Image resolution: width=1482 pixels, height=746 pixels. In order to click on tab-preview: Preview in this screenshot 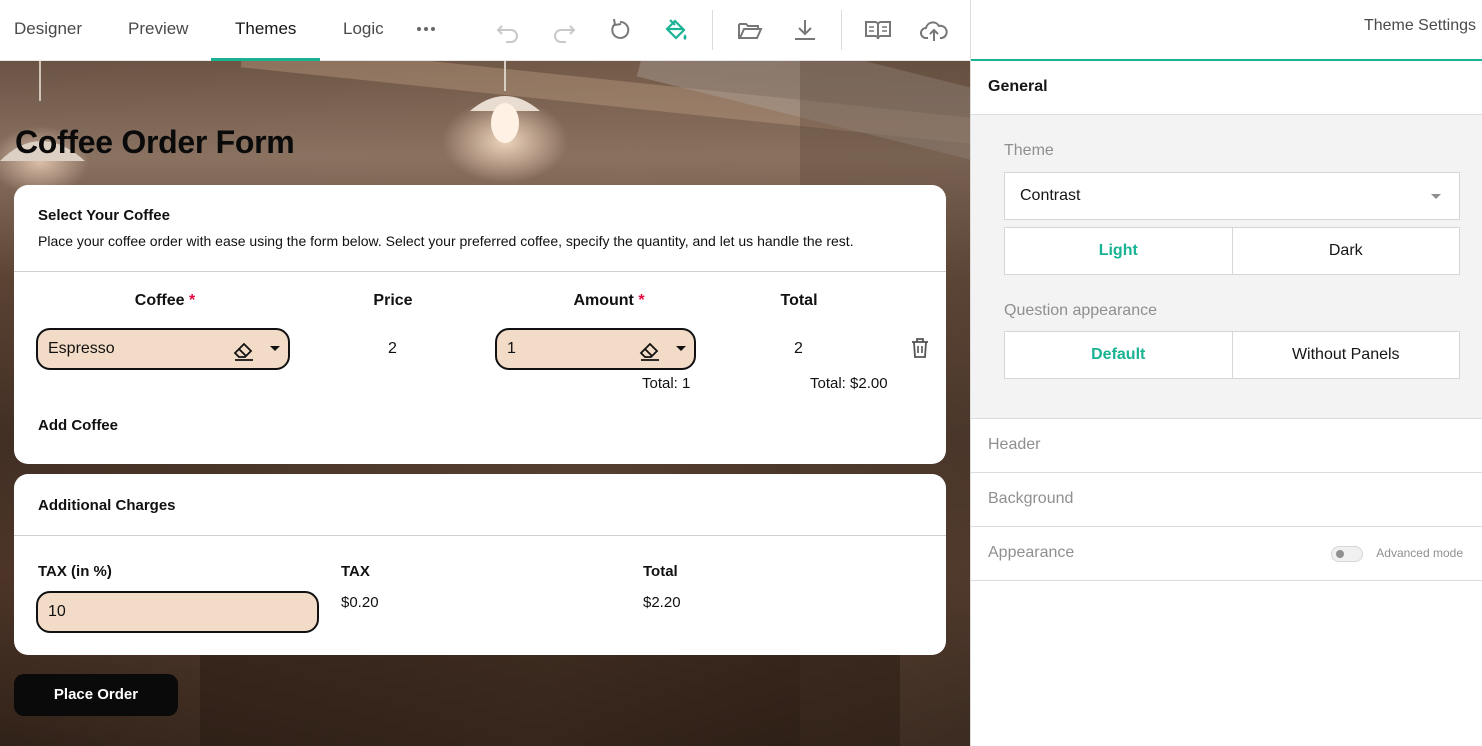, I will do `click(158, 30)`.